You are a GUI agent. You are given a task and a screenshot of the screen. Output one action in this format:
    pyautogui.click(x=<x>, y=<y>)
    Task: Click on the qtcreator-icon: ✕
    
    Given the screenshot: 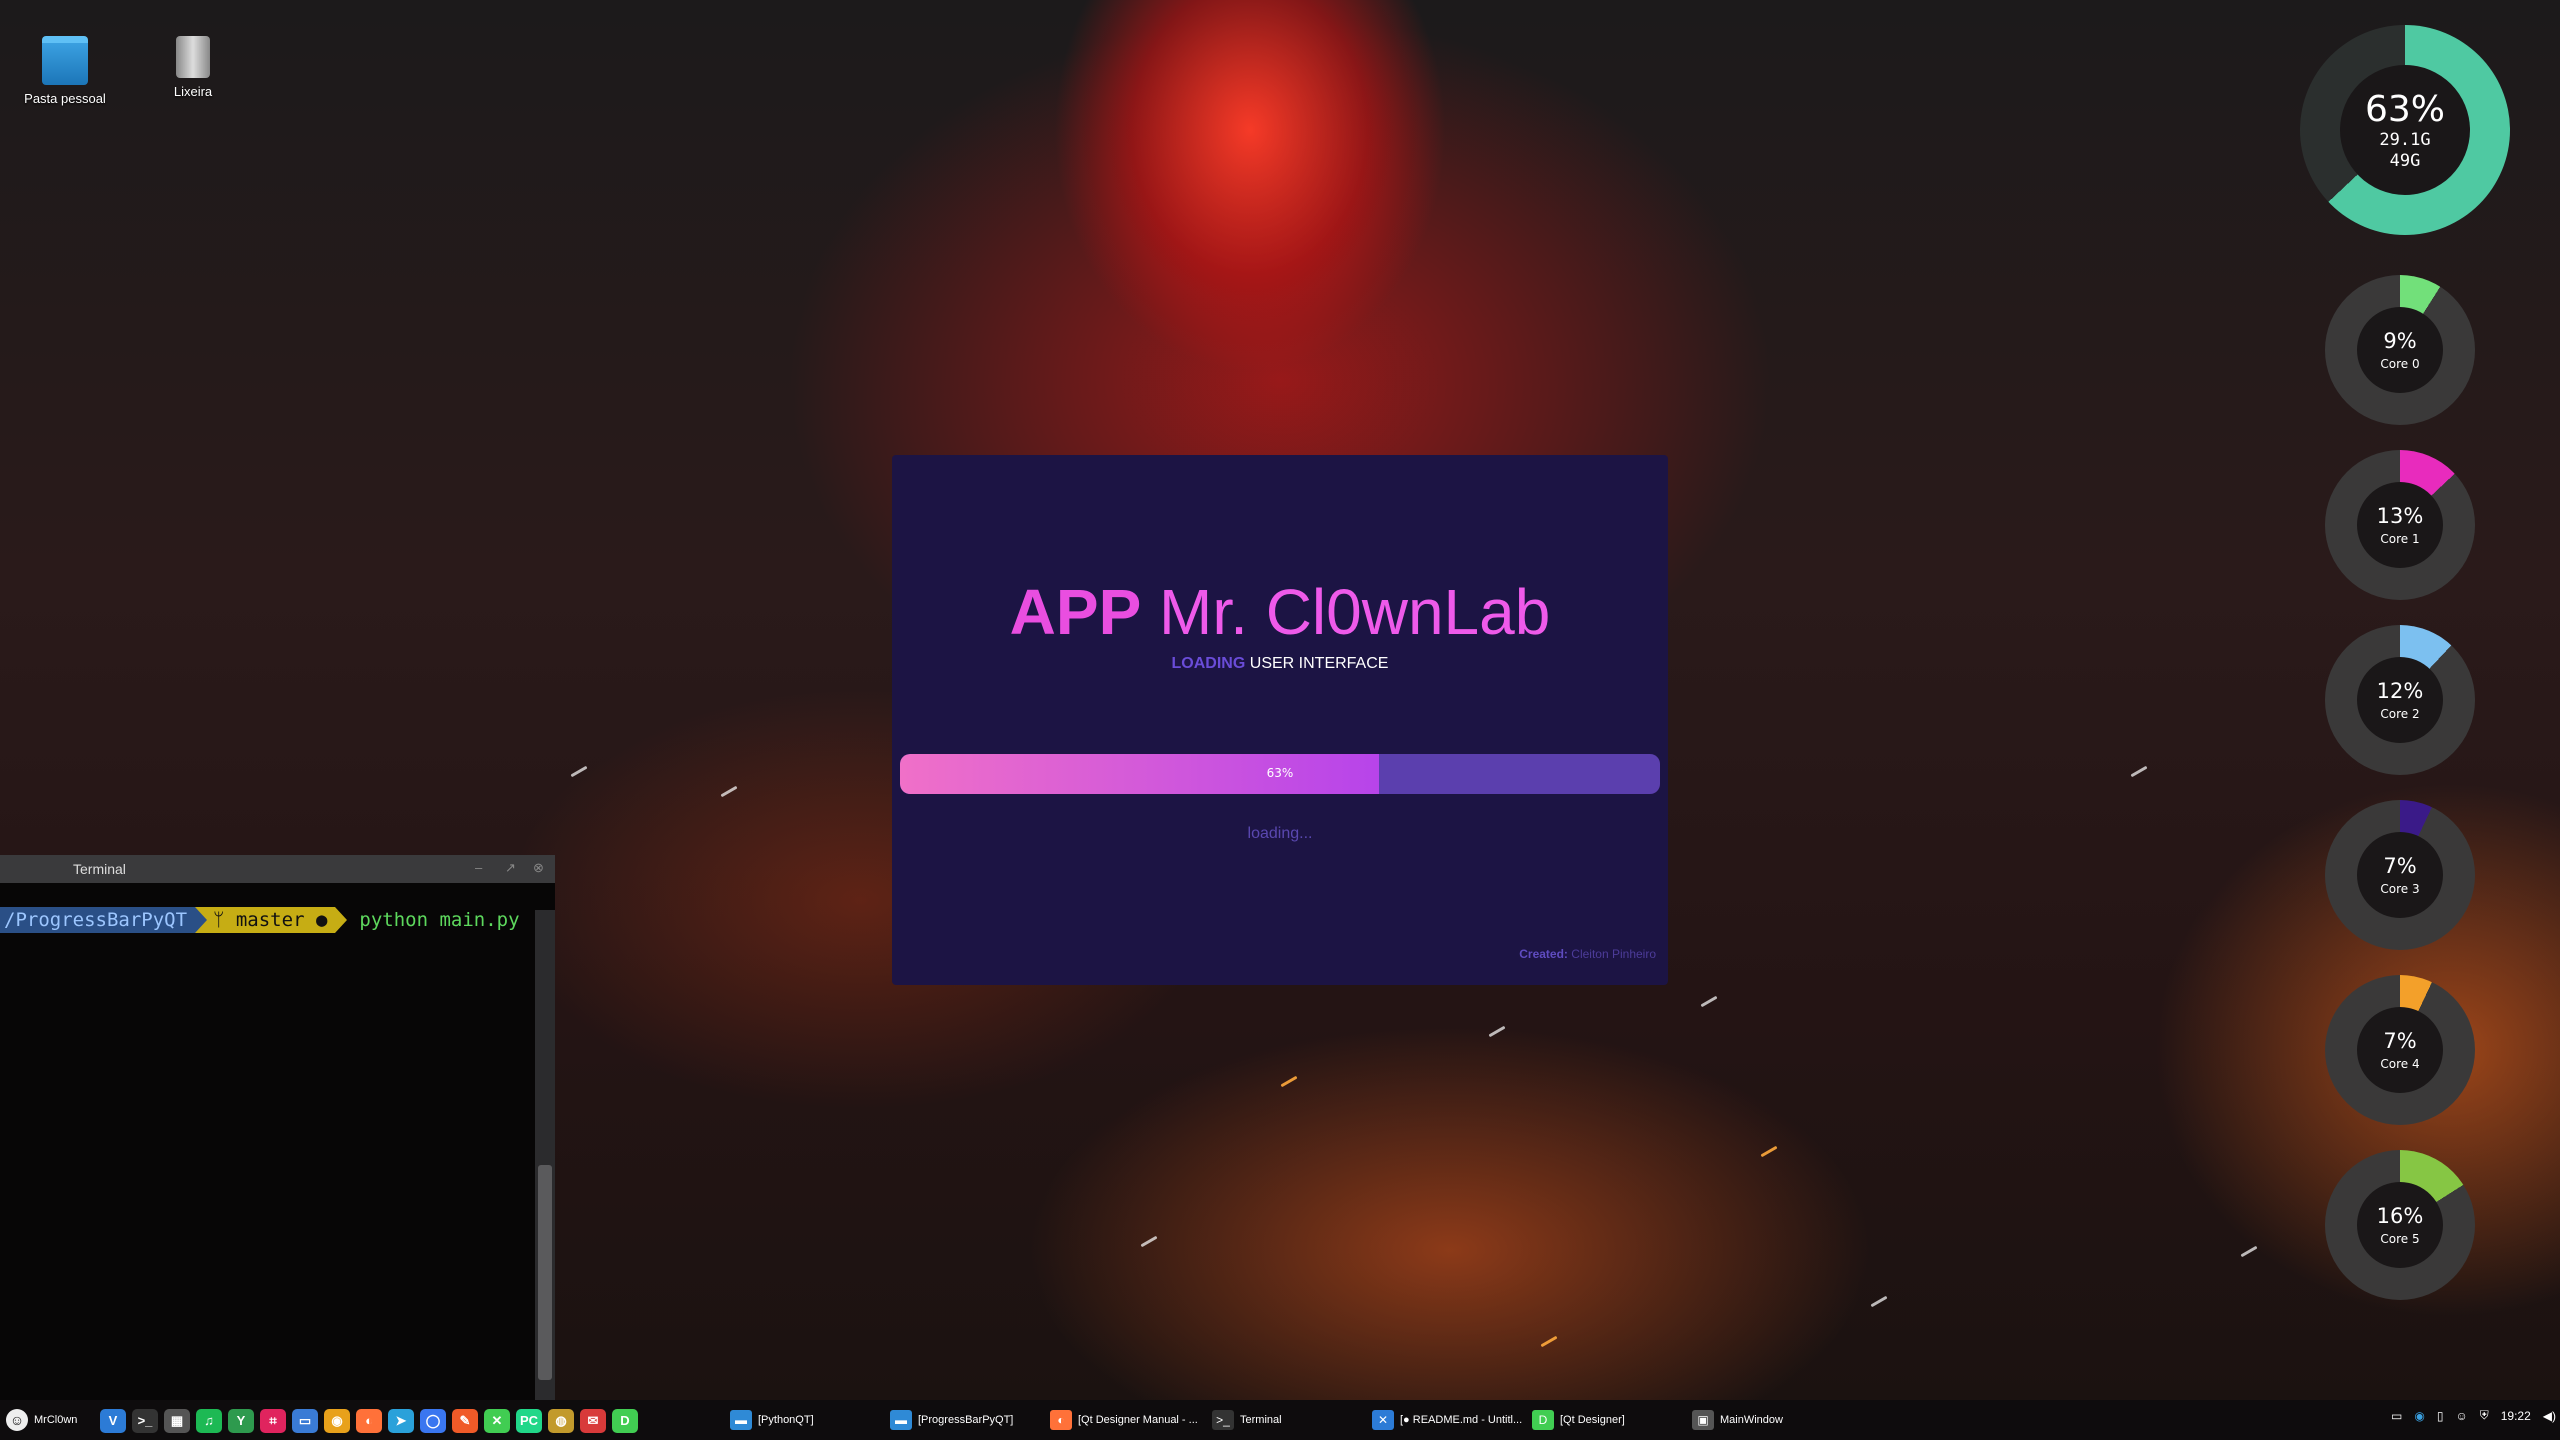 What is the action you would take?
    pyautogui.click(x=497, y=1421)
    